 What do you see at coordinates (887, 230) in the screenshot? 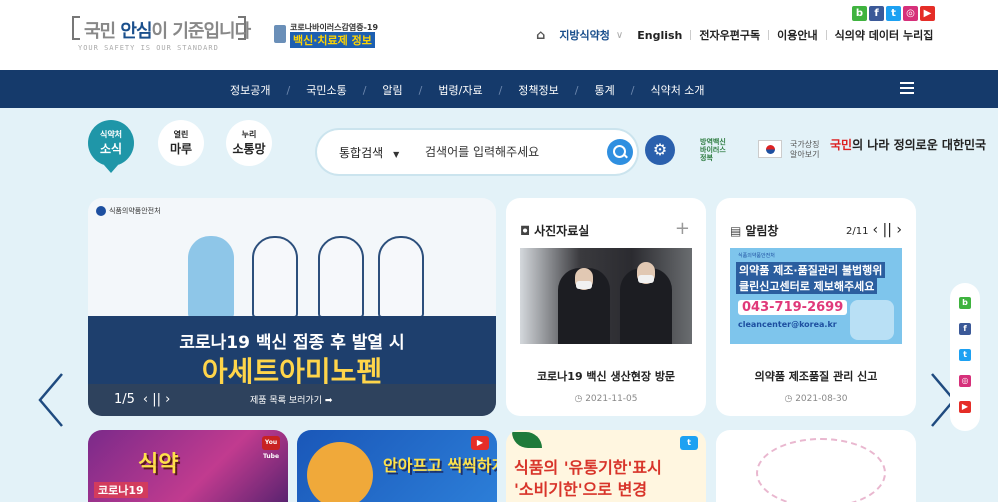
I see `notice-prev-pause-next: ‹ || ›` at bounding box center [887, 230].